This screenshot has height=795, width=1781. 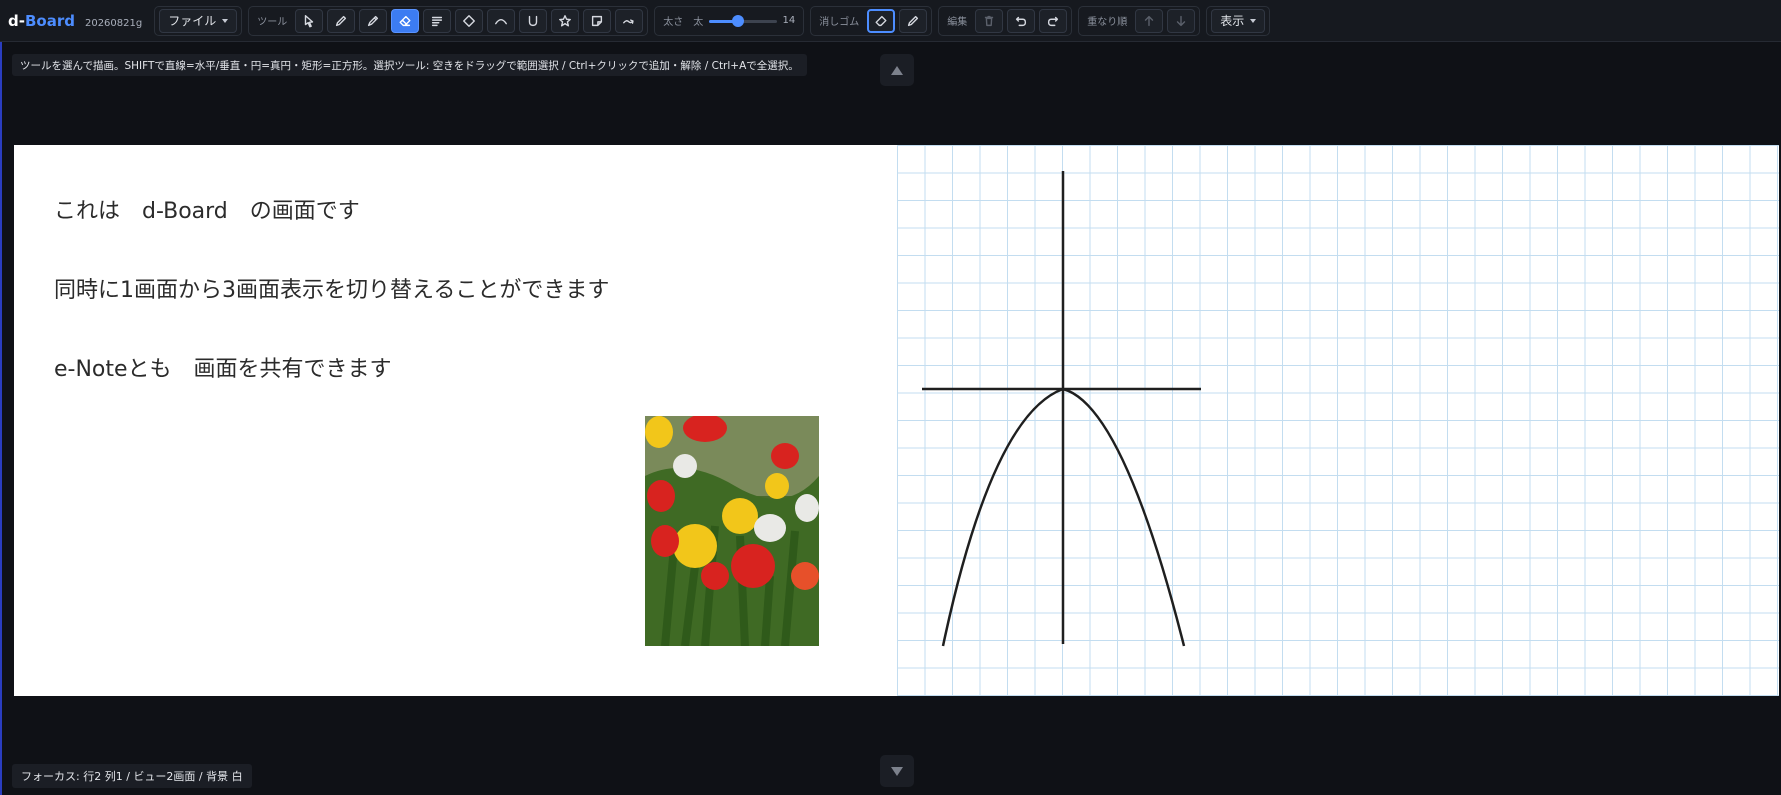 I want to click on diamond-icon, so click(x=469, y=20).